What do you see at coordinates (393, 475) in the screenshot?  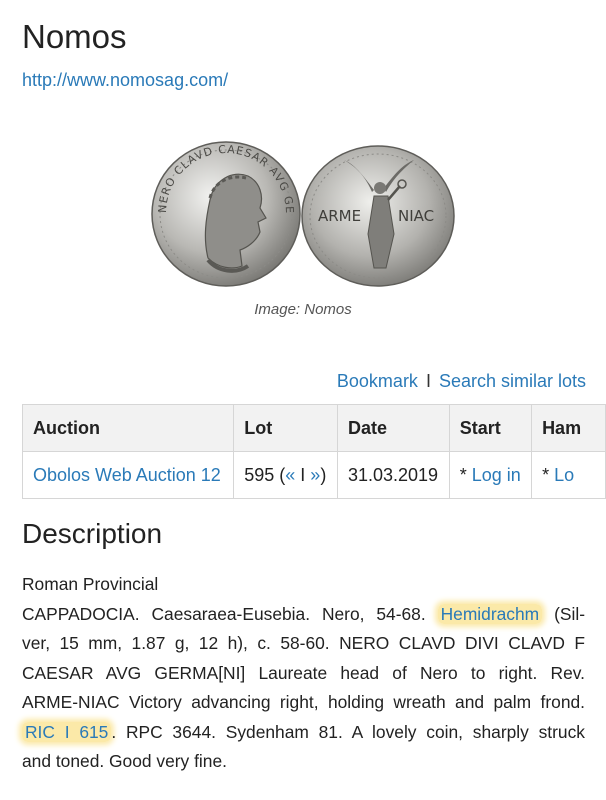 I see `cell-date: 31.03.2019` at bounding box center [393, 475].